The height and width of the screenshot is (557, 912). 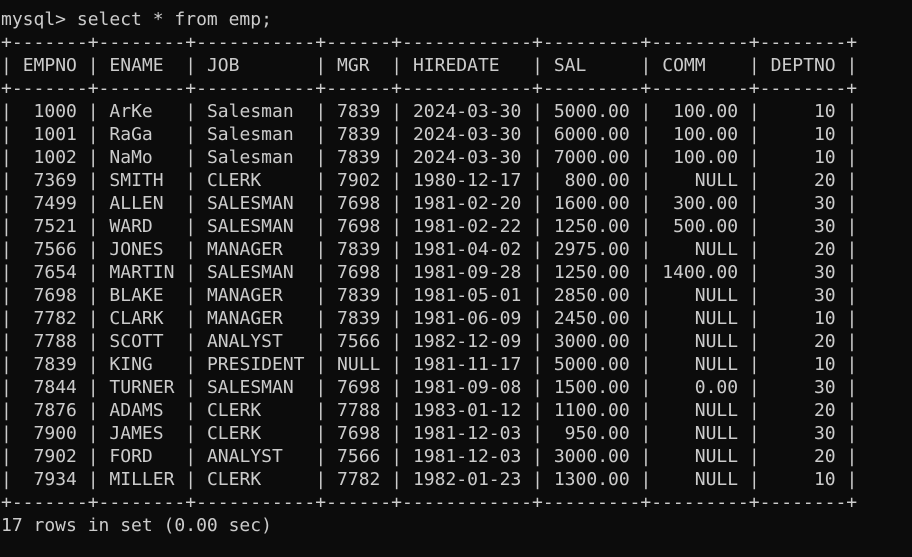 I want to click on cell-hiredate: 1981-09-28, so click(x=467, y=272).